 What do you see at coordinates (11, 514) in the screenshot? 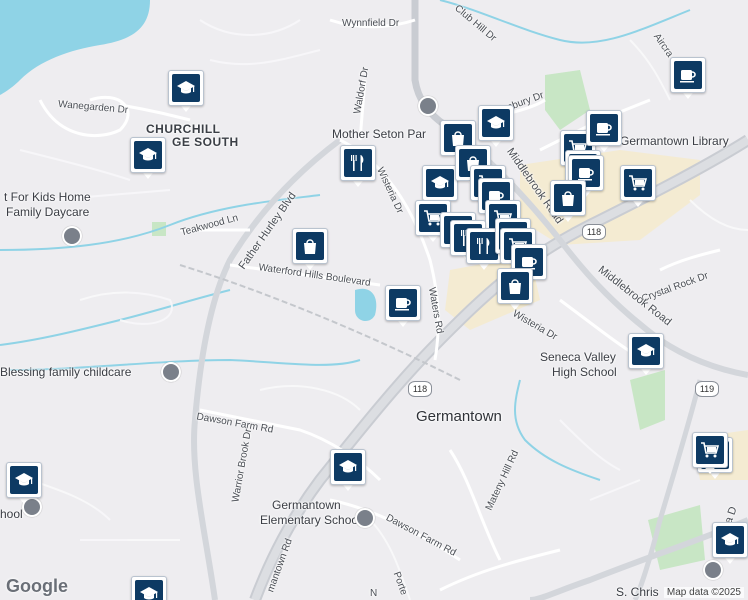
I see `label-school-left: hool` at bounding box center [11, 514].